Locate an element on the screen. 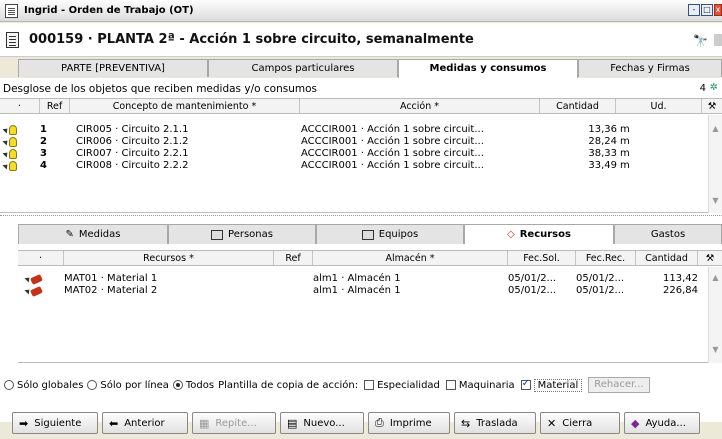  tab-fechas-firmas: Fechas y Firmas is located at coordinates (650, 68).